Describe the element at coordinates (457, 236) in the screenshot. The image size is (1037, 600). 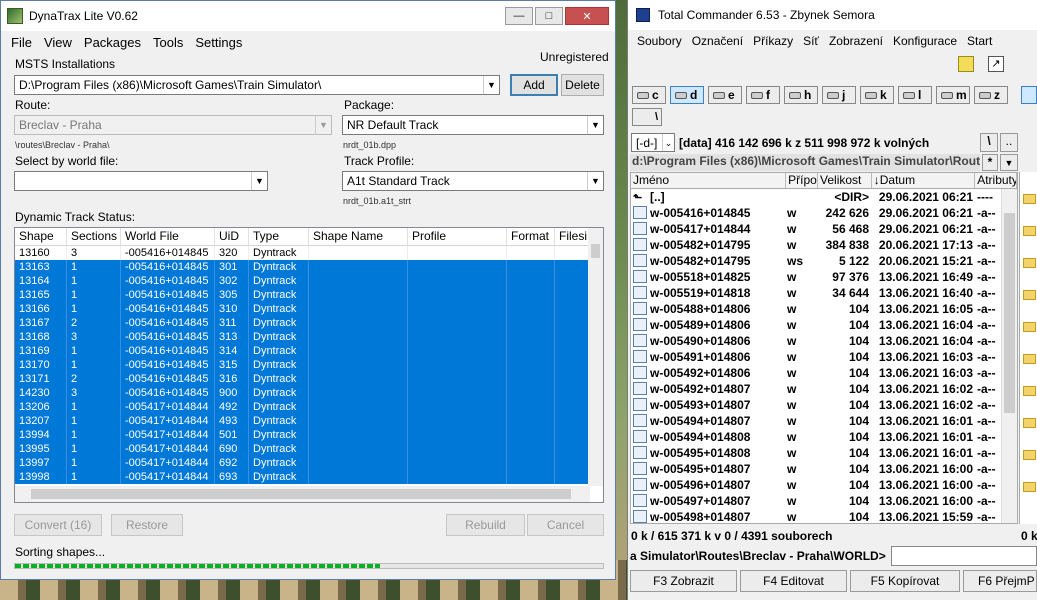
I see `col-profile: Profile` at that location.